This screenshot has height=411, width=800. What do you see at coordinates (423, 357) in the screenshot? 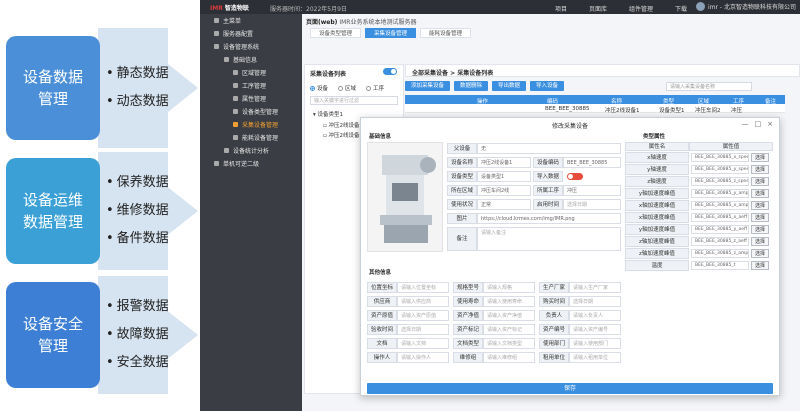
I see `other-field-input: 请输入操作人` at bounding box center [423, 357].